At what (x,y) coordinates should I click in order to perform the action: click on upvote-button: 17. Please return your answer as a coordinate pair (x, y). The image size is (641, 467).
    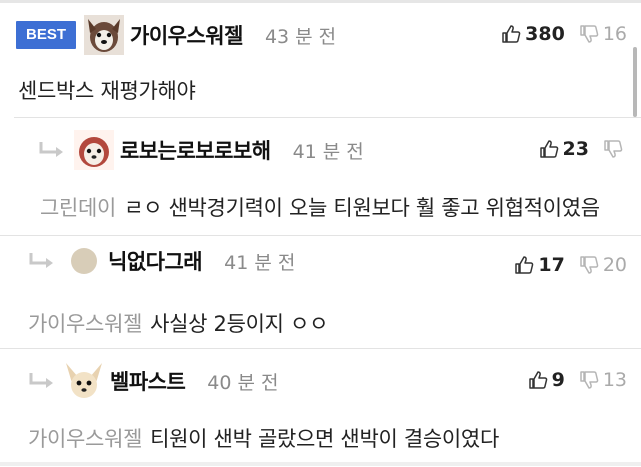
    Looking at the image, I should click on (539, 265).